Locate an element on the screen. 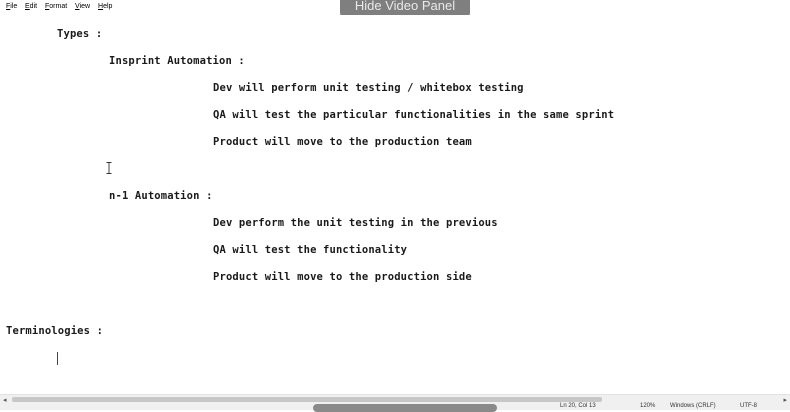 The height and width of the screenshot is (412, 790). ibeam-cursor-icon is located at coordinates (109, 168).